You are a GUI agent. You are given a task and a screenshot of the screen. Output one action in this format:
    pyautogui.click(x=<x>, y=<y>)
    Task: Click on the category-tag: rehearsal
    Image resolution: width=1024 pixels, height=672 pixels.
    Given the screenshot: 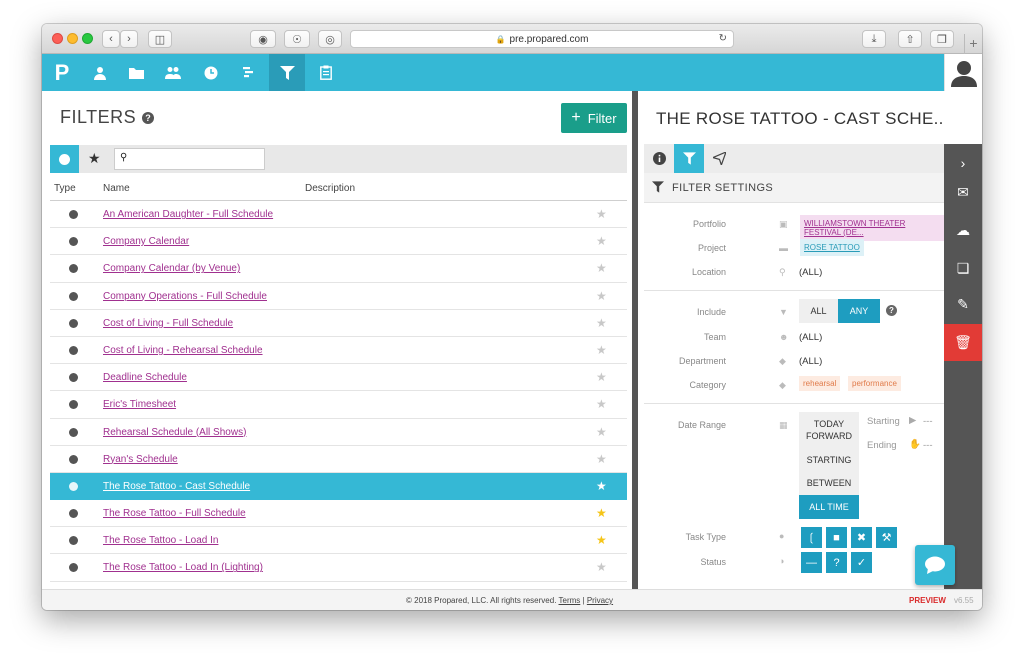 What is the action you would take?
    pyautogui.click(x=820, y=383)
    